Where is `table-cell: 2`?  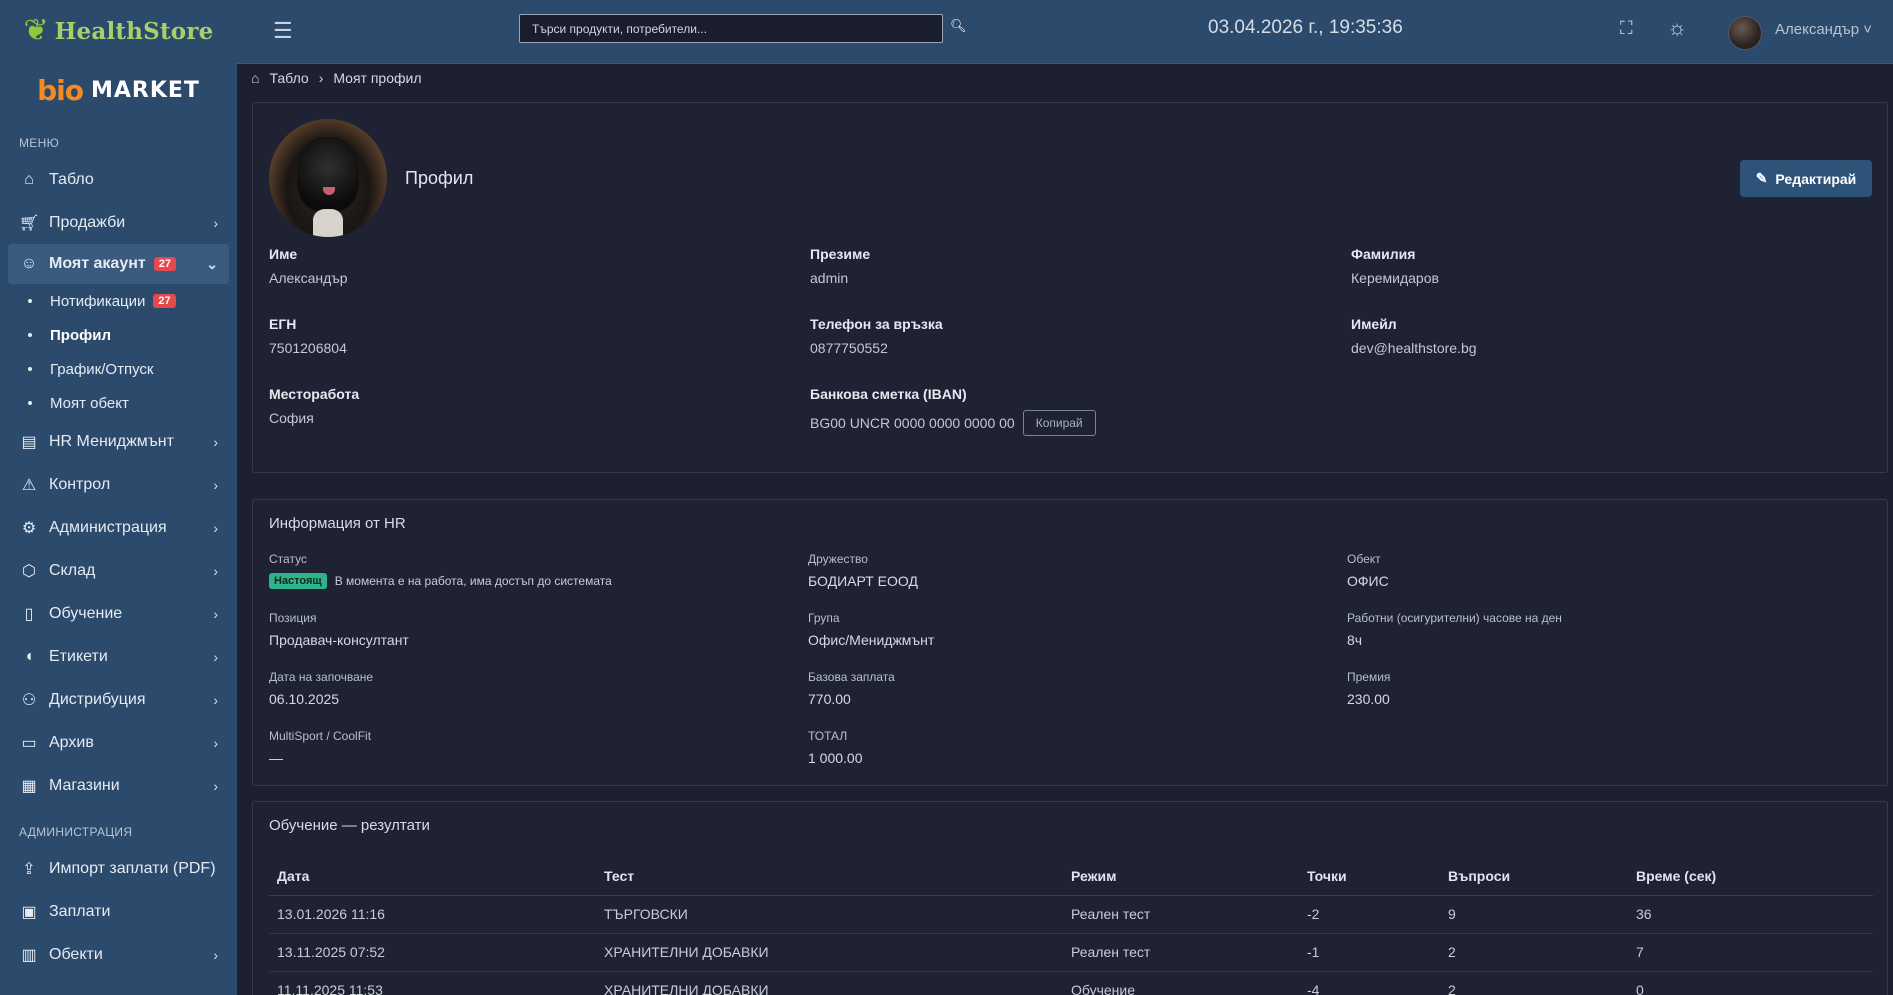 table-cell: 2 is located at coordinates (1534, 983).